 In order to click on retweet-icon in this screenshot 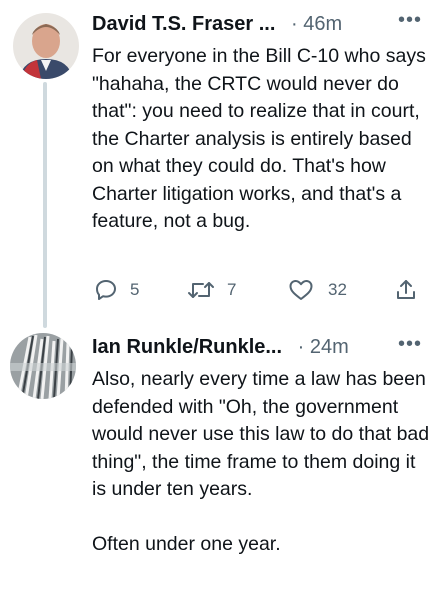, I will do `click(201, 290)`.